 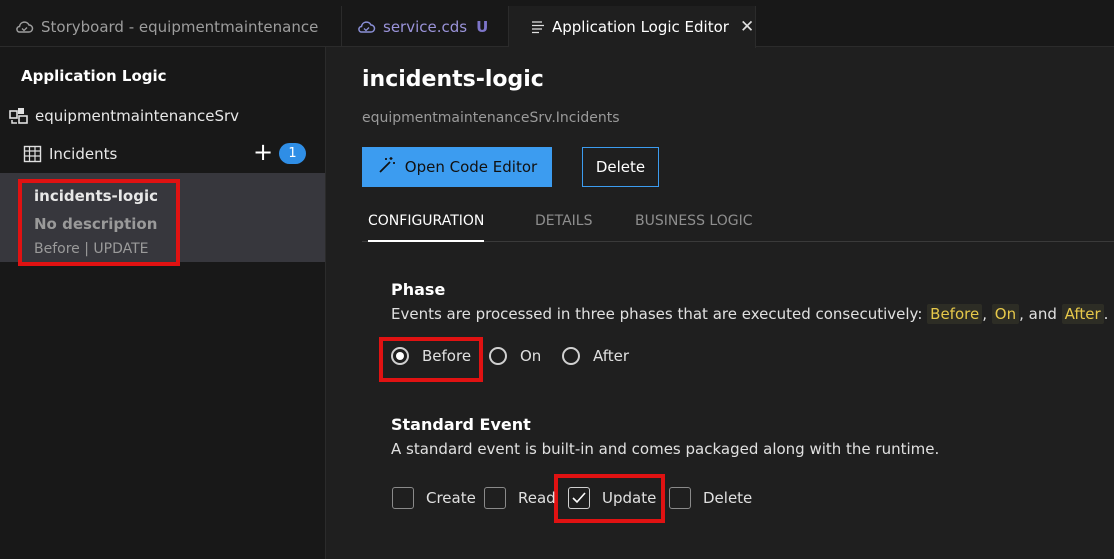 What do you see at coordinates (292, 153) in the screenshot?
I see `count-badge: 1` at bounding box center [292, 153].